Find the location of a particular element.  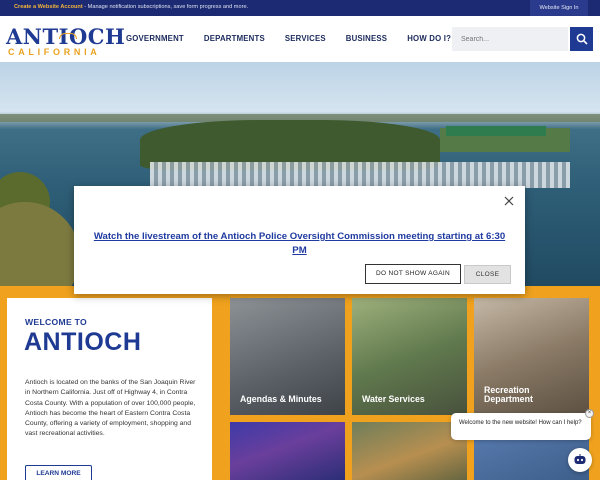

chat-launcher-button is located at coordinates (580, 460).